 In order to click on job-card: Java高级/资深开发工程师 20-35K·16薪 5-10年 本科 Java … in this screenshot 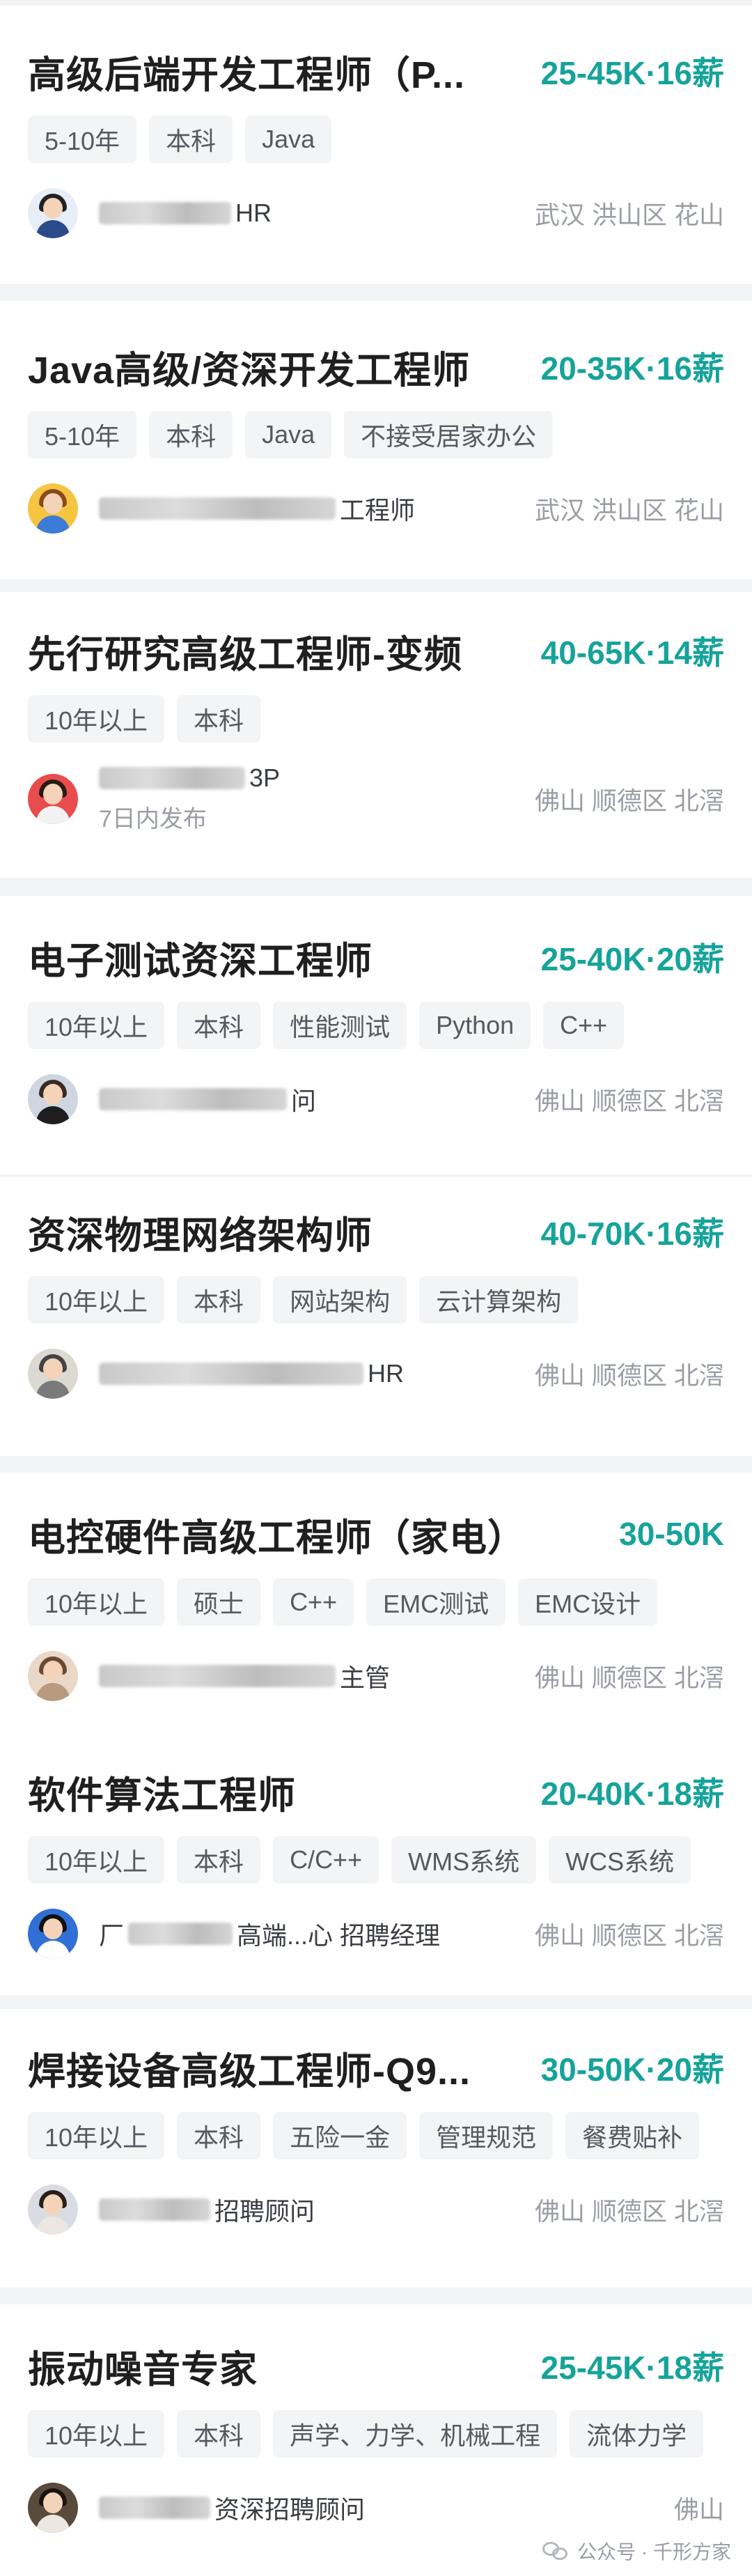, I will do `click(376, 440)`.